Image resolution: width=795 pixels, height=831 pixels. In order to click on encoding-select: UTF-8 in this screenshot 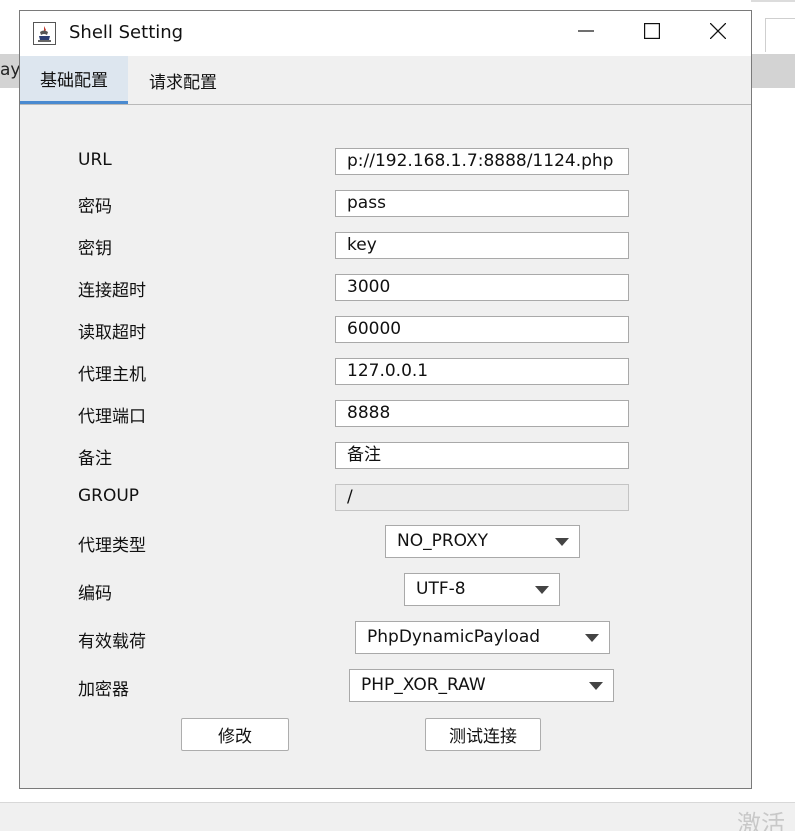, I will do `click(482, 589)`.